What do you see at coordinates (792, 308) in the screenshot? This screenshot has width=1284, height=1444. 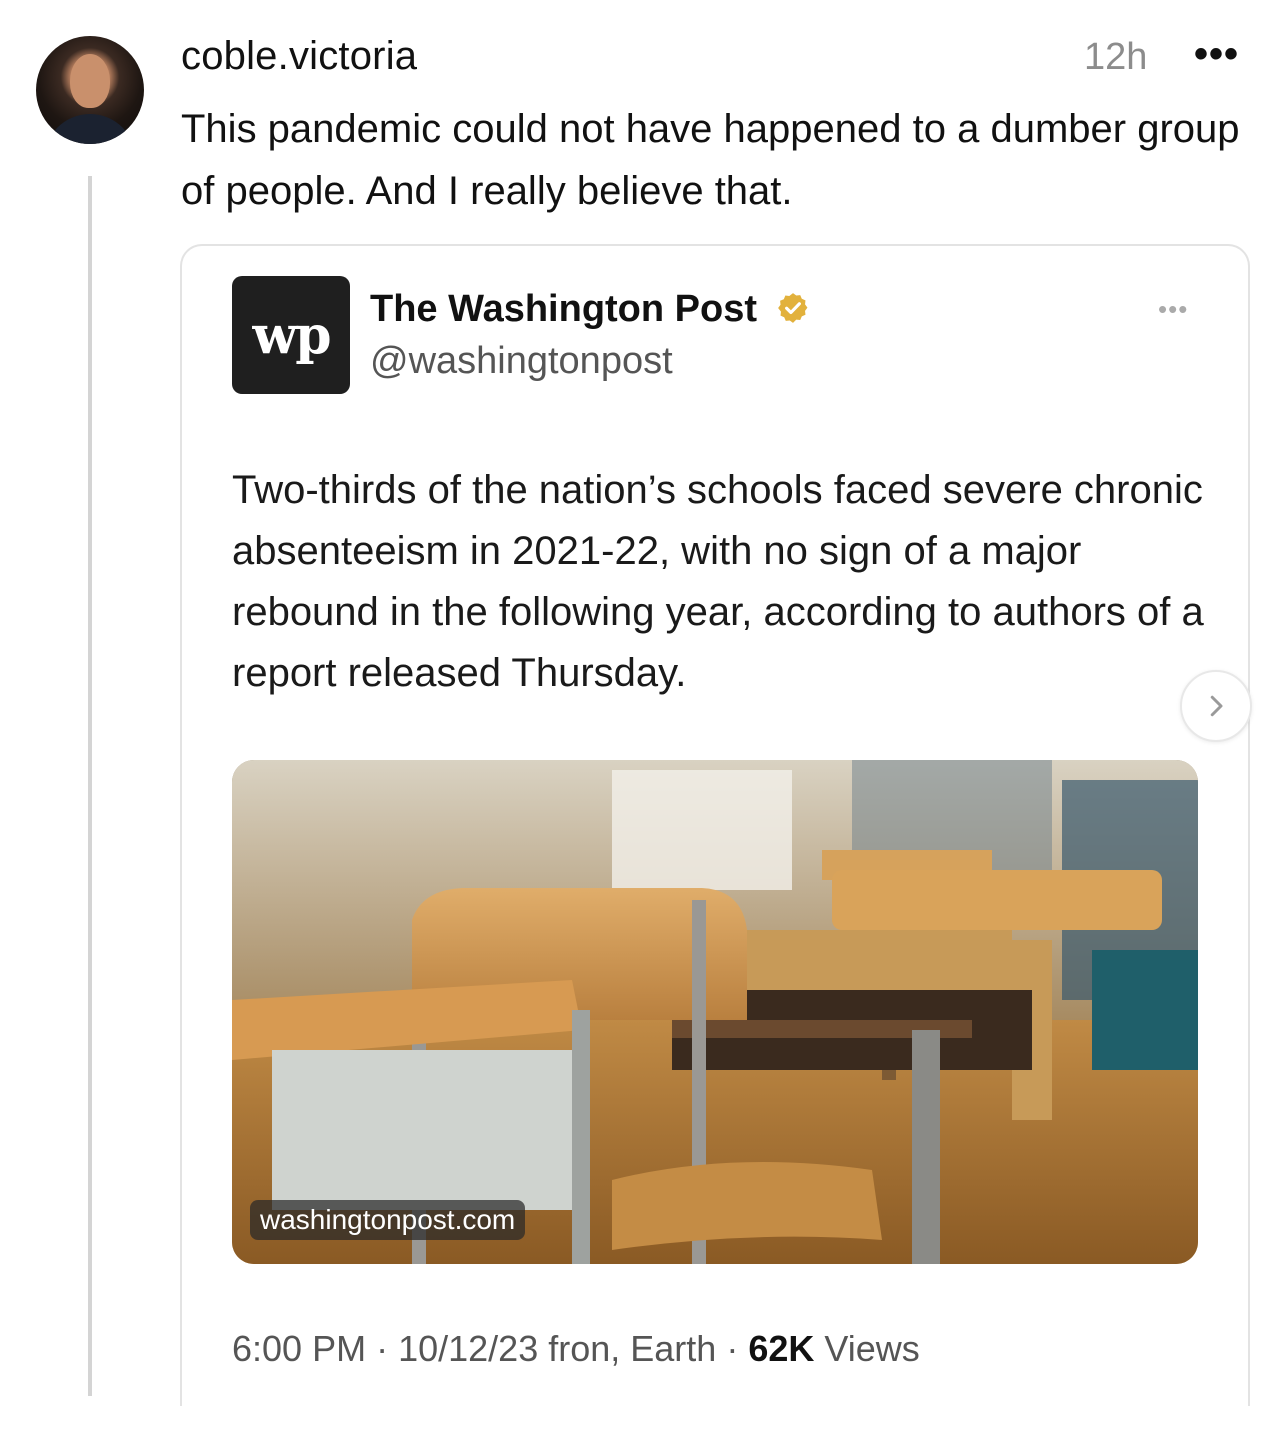 I see `verified-badge-icon` at bounding box center [792, 308].